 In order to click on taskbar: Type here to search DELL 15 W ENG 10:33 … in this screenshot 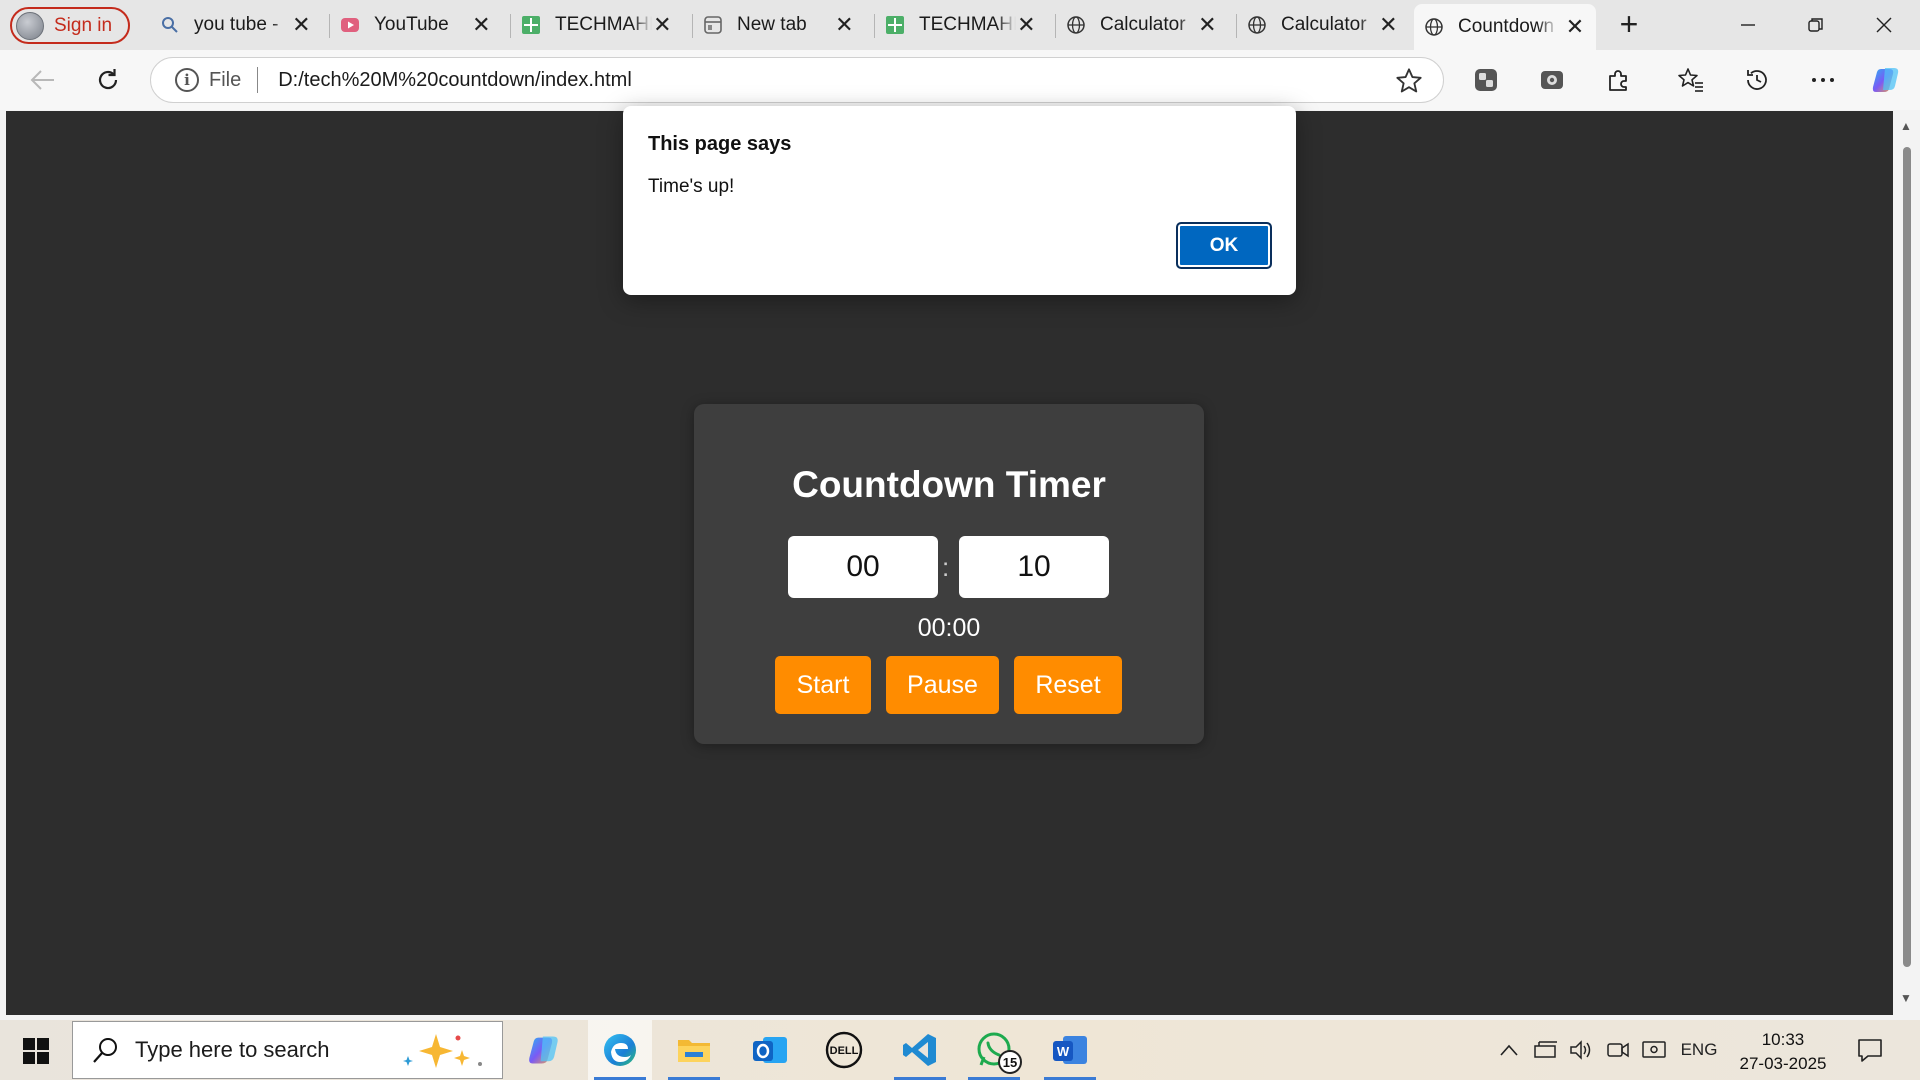, I will do `click(960, 1050)`.